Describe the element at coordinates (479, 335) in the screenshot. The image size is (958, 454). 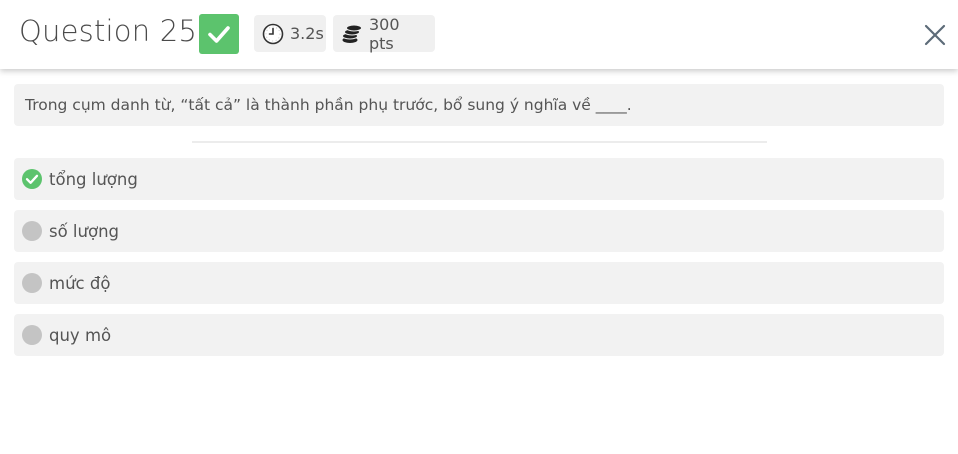
I see `option-4: quy mô` at that location.